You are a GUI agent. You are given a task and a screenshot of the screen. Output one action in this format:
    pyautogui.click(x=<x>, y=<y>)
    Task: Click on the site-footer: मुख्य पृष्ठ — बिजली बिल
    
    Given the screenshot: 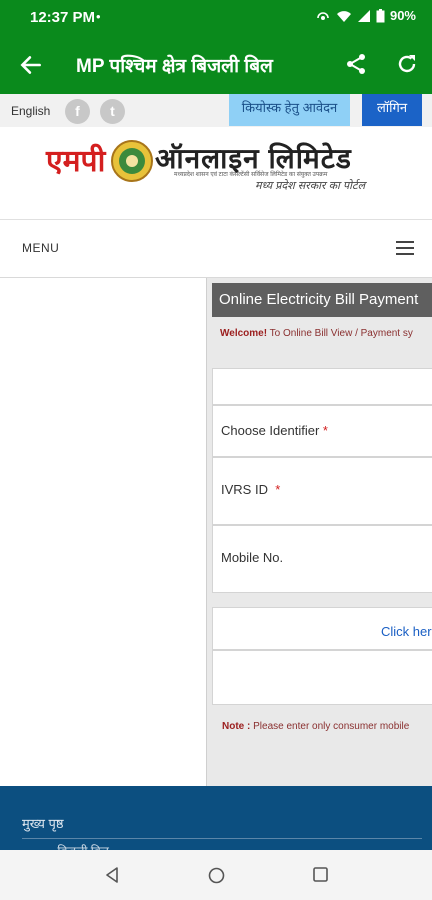 What is the action you would take?
    pyautogui.click(x=216, y=818)
    